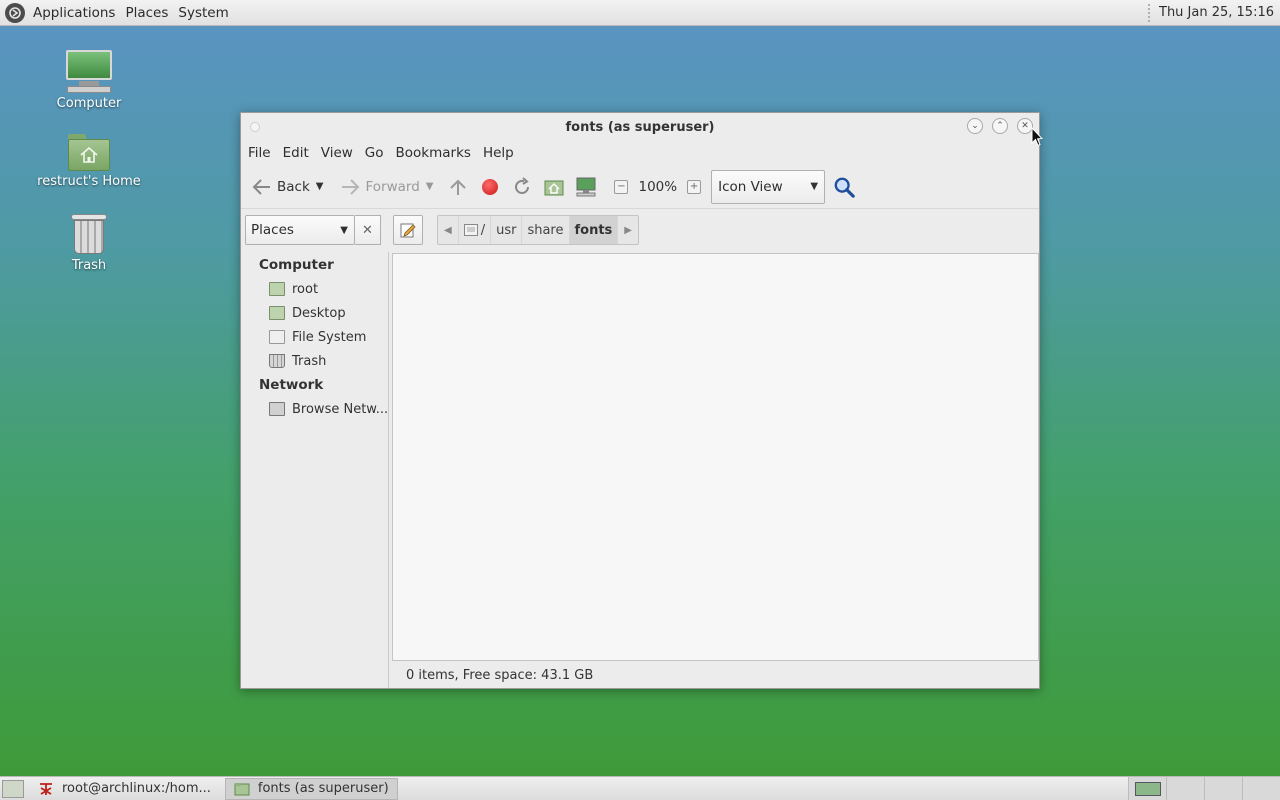  Describe the element at coordinates (448, 230) in the screenshot. I see `path-scroll-left-icon: ◀` at that location.